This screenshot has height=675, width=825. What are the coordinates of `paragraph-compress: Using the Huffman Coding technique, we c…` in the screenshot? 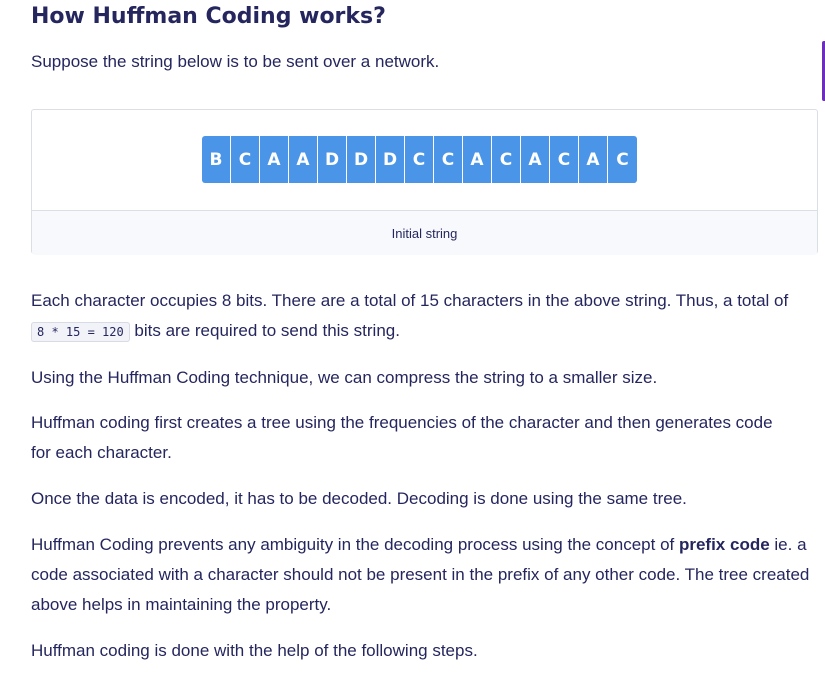 It's located at (344, 377).